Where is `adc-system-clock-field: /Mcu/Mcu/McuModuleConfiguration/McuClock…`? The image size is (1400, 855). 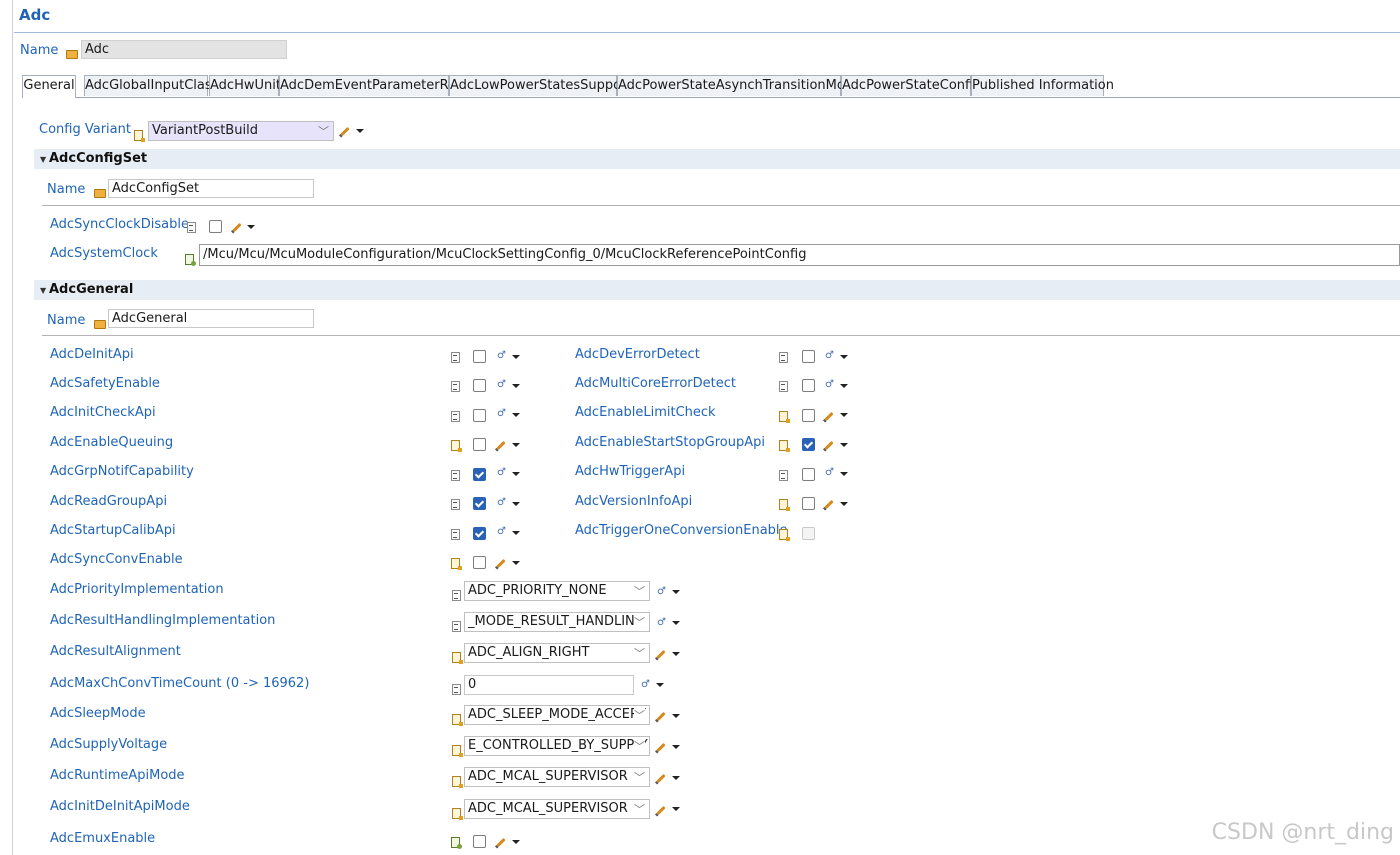
adc-system-clock-field: /Mcu/Mcu/McuModuleConfiguration/McuClock… is located at coordinates (799, 255).